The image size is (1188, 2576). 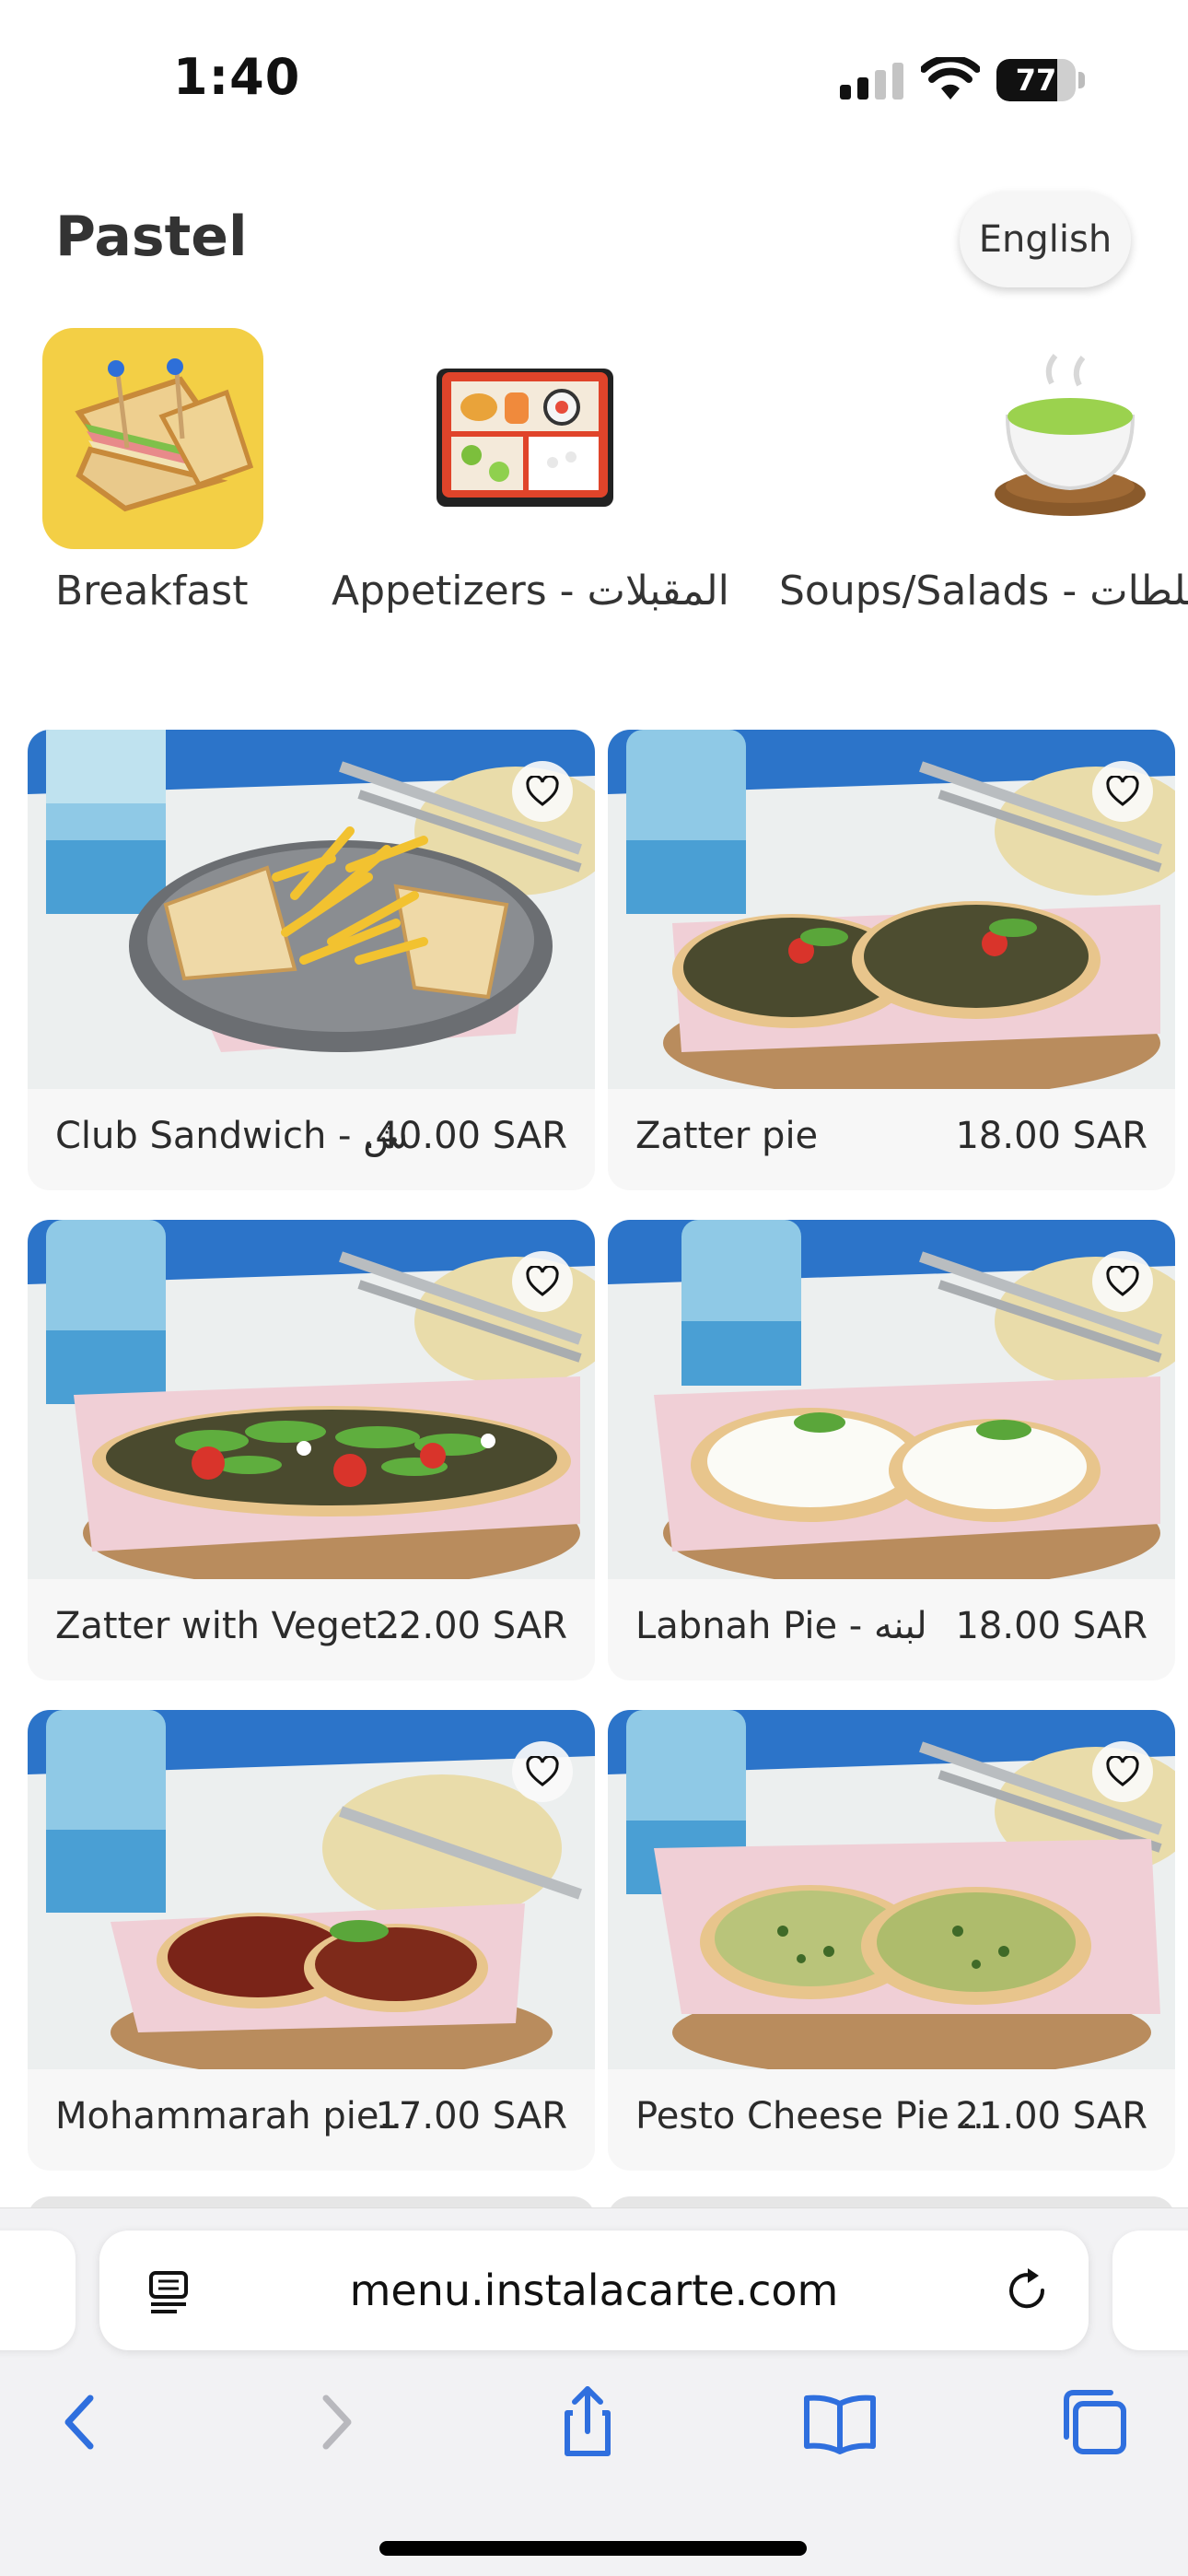 What do you see at coordinates (871, 81) in the screenshot?
I see `cellular-signal-icon` at bounding box center [871, 81].